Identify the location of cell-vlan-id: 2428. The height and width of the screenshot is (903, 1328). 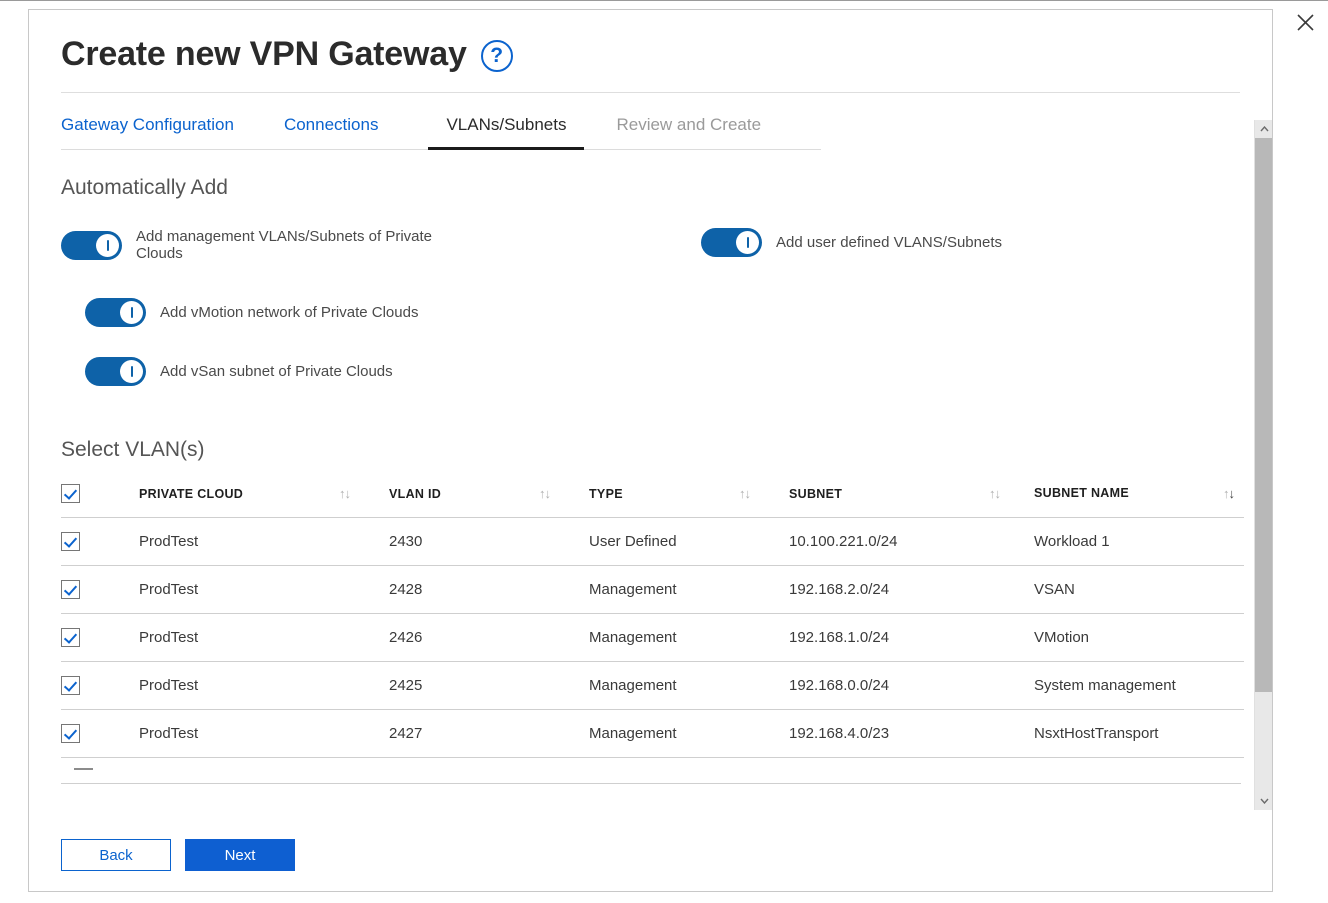
(464, 589).